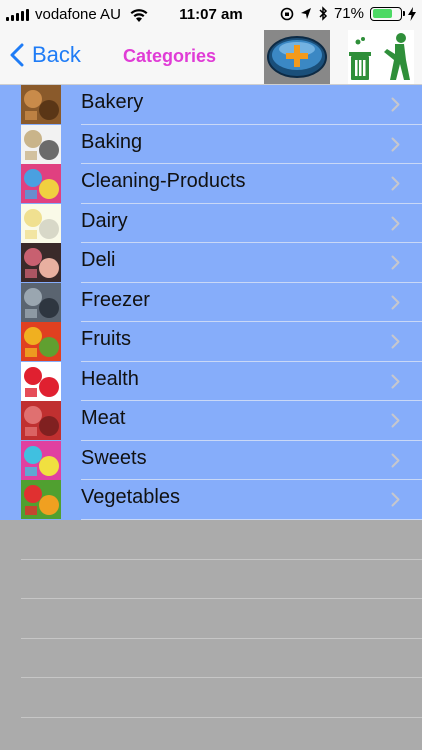 The image size is (422, 750). I want to click on category-label: Bakery, so click(112, 102).